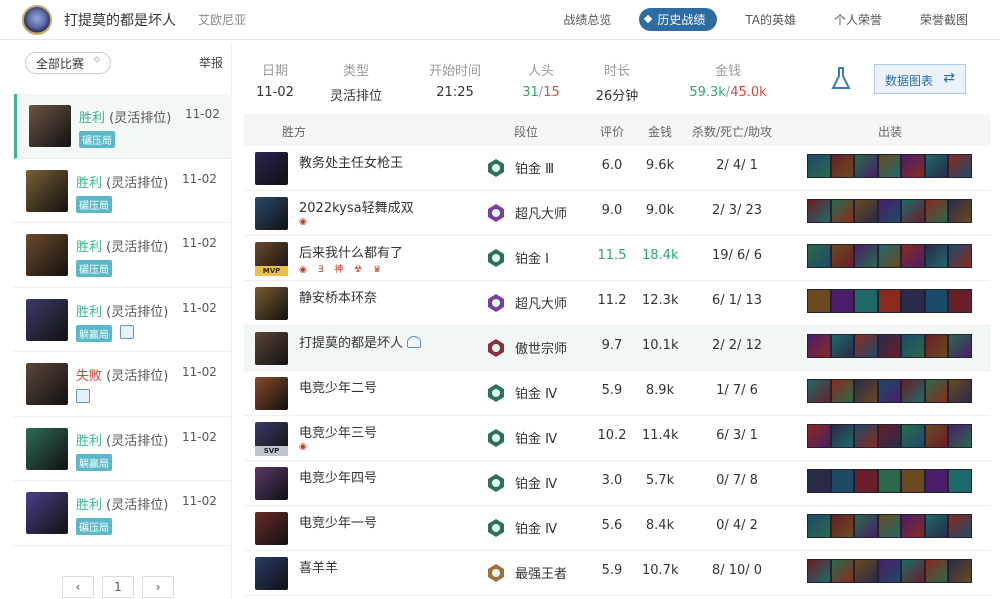 This screenshot has width=1000, height=599. Describe the element at coordinates (118, 587) in the screenshot. I see `current-page: 1` at that location.